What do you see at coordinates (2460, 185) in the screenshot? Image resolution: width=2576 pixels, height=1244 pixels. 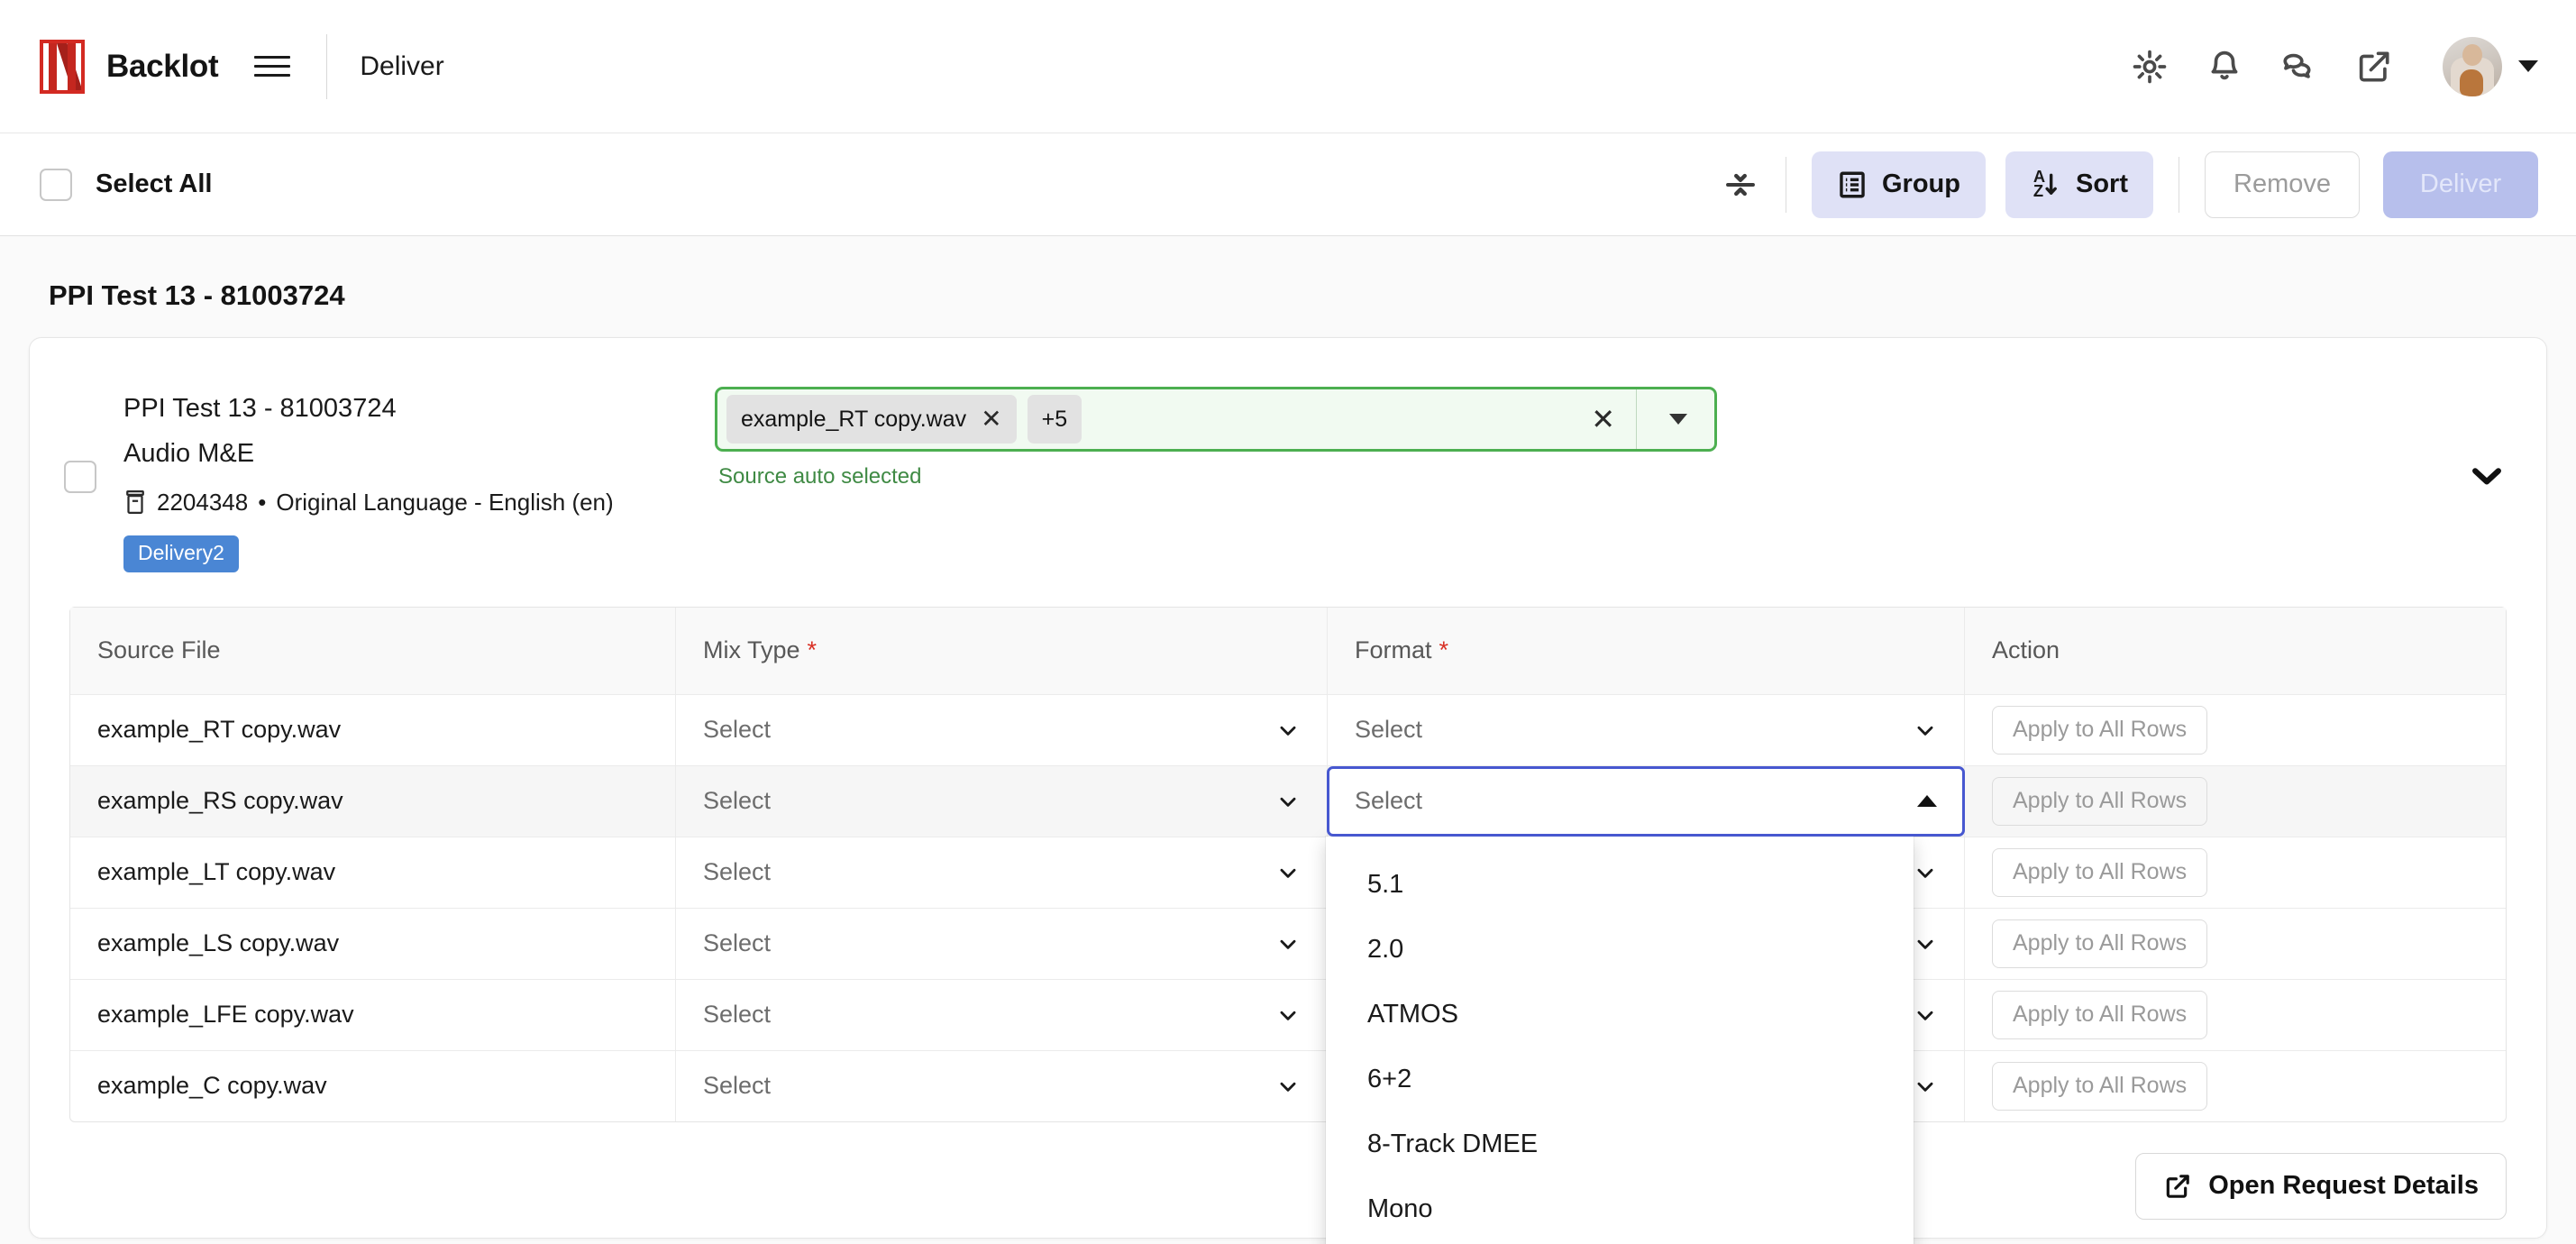 I see `deliver-button: Deliver` at bounding box center [2460, 185].